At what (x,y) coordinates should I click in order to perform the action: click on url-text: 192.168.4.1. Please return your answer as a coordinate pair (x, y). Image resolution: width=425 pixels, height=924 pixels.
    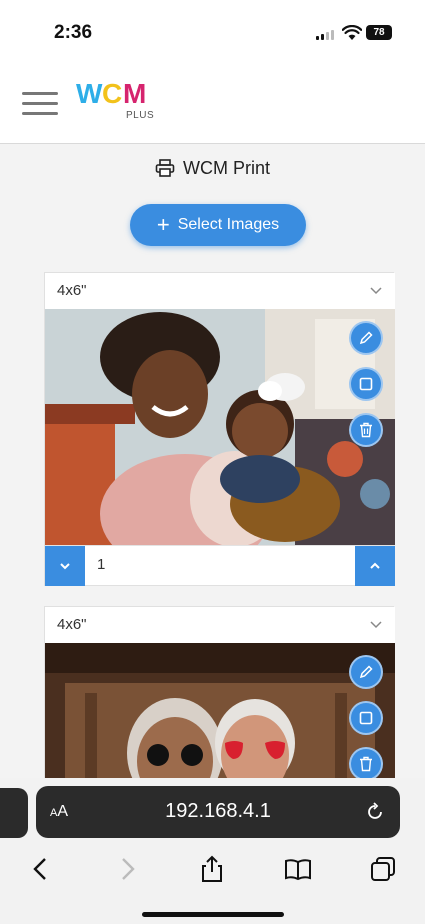
    Looking at the image, I should click on (218, 811).